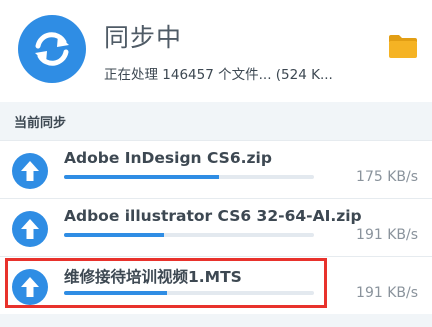 This screenshot has width=432, height=327. Describe the element at coordinates (40, 123) in the screenshot. I see `section-label: 当前同步` at that location.